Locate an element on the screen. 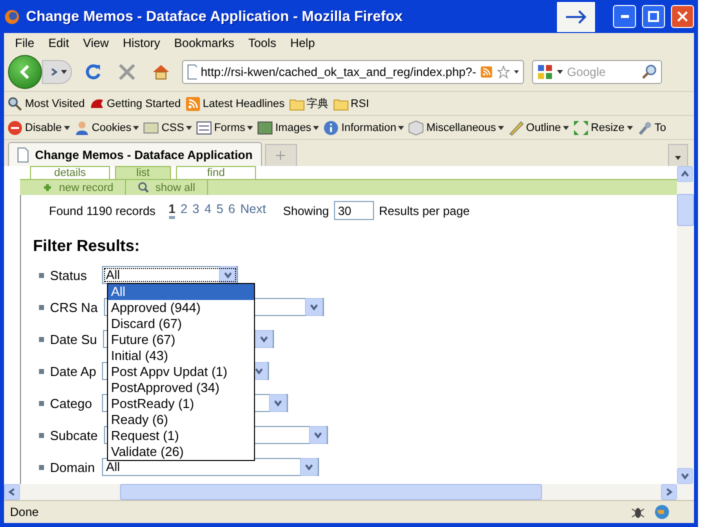 The height and width of the screenshot is (527, 720). stop-x-icon is located at coordinates (127, 72).